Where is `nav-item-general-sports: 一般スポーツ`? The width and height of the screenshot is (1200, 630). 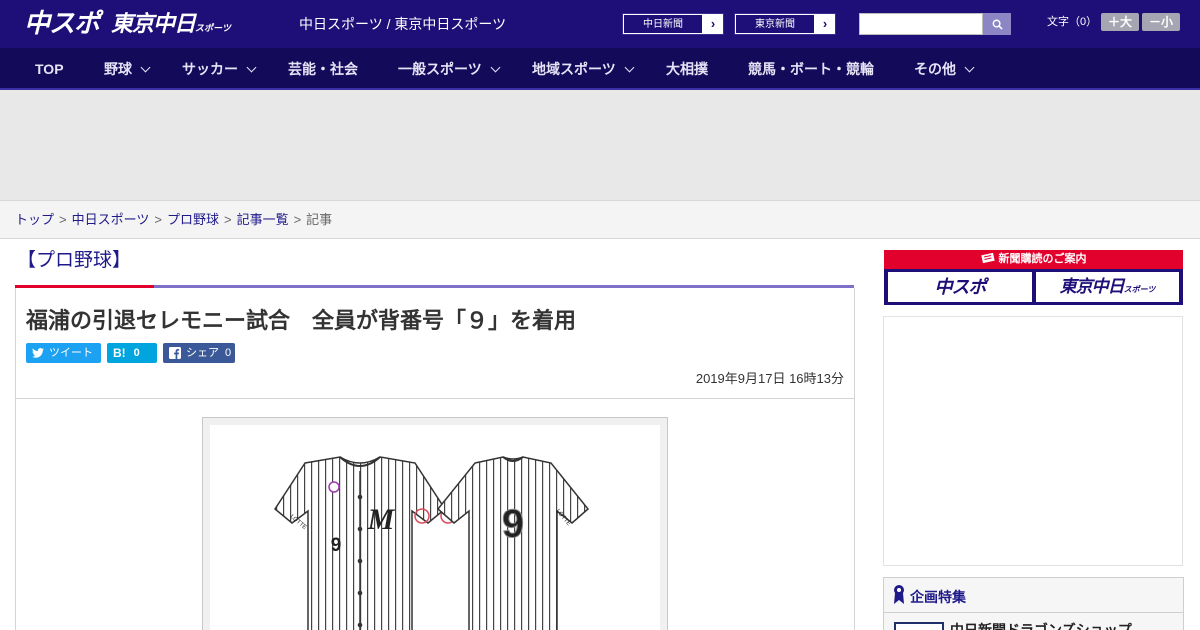
nav-item-general-sports: 一般スポーツ is located at coordinates (449, 69).